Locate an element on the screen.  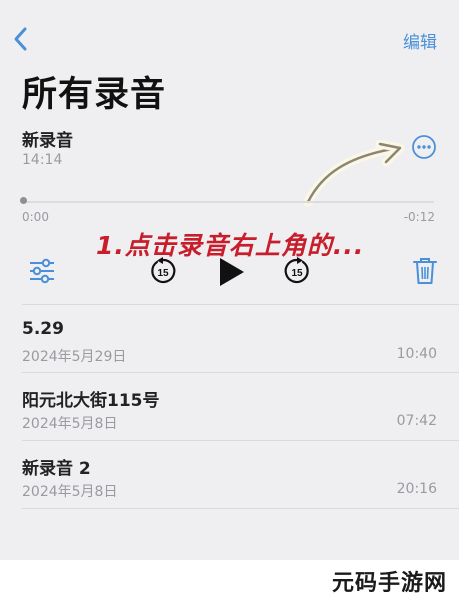
recording-name: 阳元北大街115号 is located at coordinates (91, 401).